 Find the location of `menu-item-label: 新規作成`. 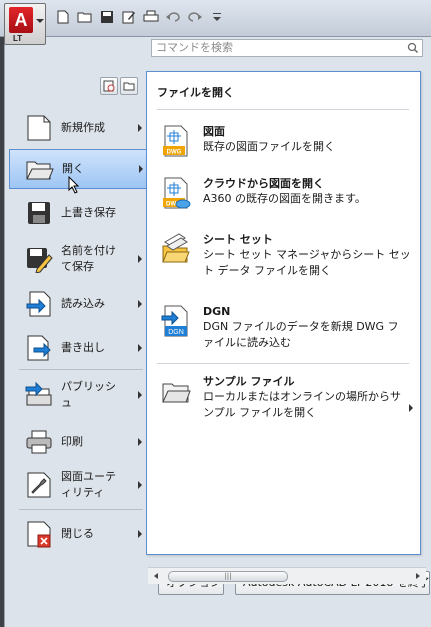

menu-item-label: 新規作成 is located at coordinates (83, 127).